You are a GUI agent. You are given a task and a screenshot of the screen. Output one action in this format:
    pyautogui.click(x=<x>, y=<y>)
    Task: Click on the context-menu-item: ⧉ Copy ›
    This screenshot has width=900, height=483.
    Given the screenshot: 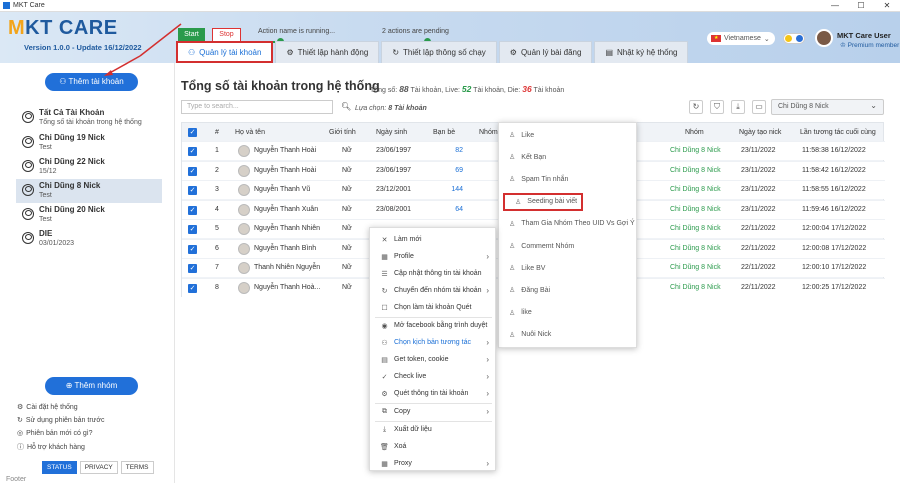 What is the action you would take?
    pyautogui.click(x=433, y=411)
    